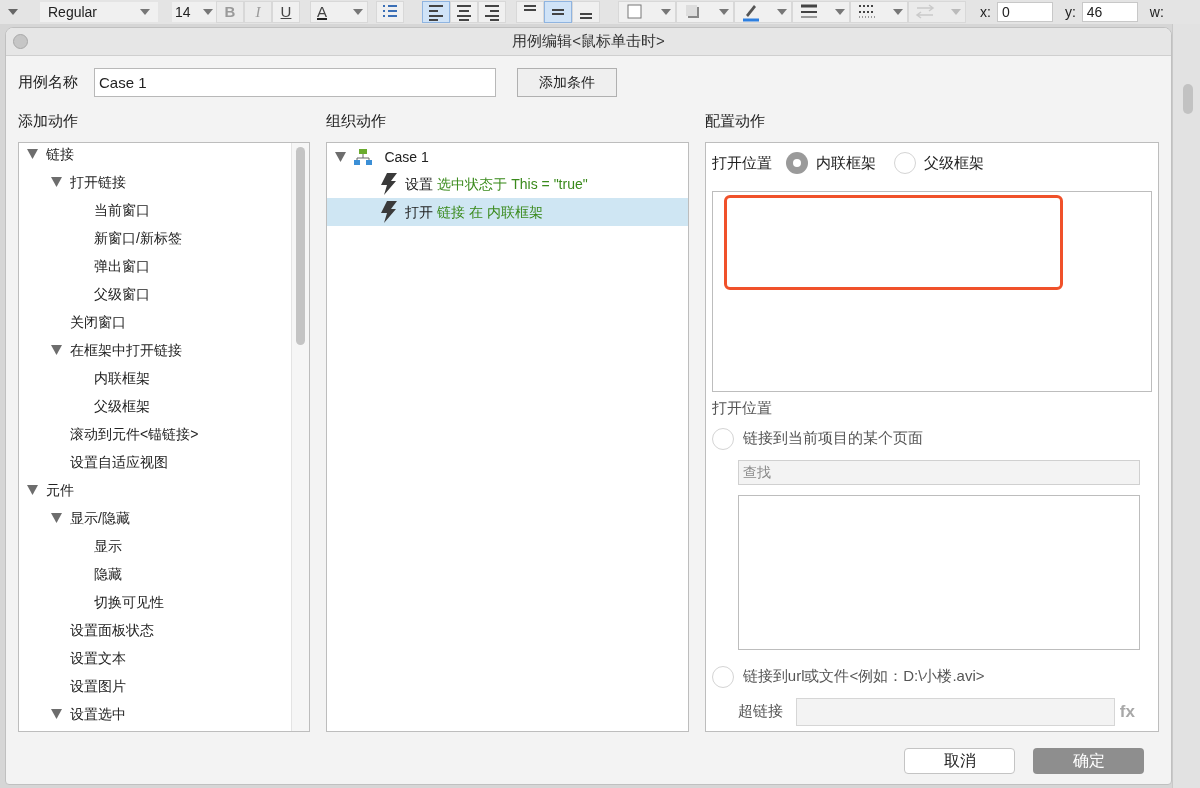 This screenshot has width=1200, height=788. Describe the element at coordinates (112, 630) in the screenshot. I see `tree-item: 设置面板状态` at that location.